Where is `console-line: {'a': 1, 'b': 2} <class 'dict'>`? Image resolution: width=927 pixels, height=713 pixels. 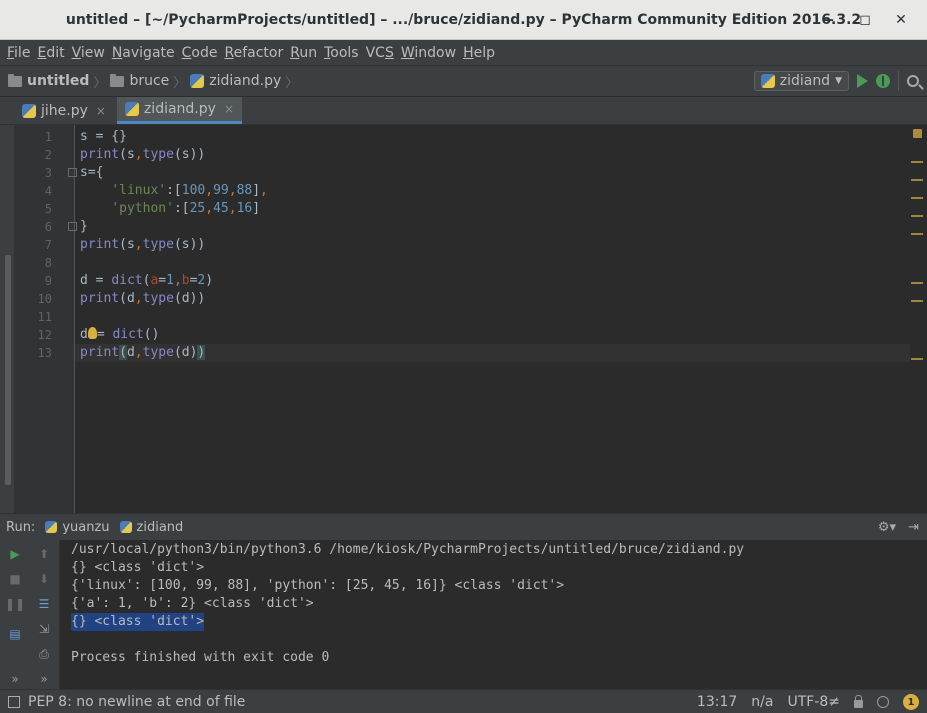
console-line: {'a': 1, 'b': 2} <class 'dict'> is located at coordinates (192, 603).